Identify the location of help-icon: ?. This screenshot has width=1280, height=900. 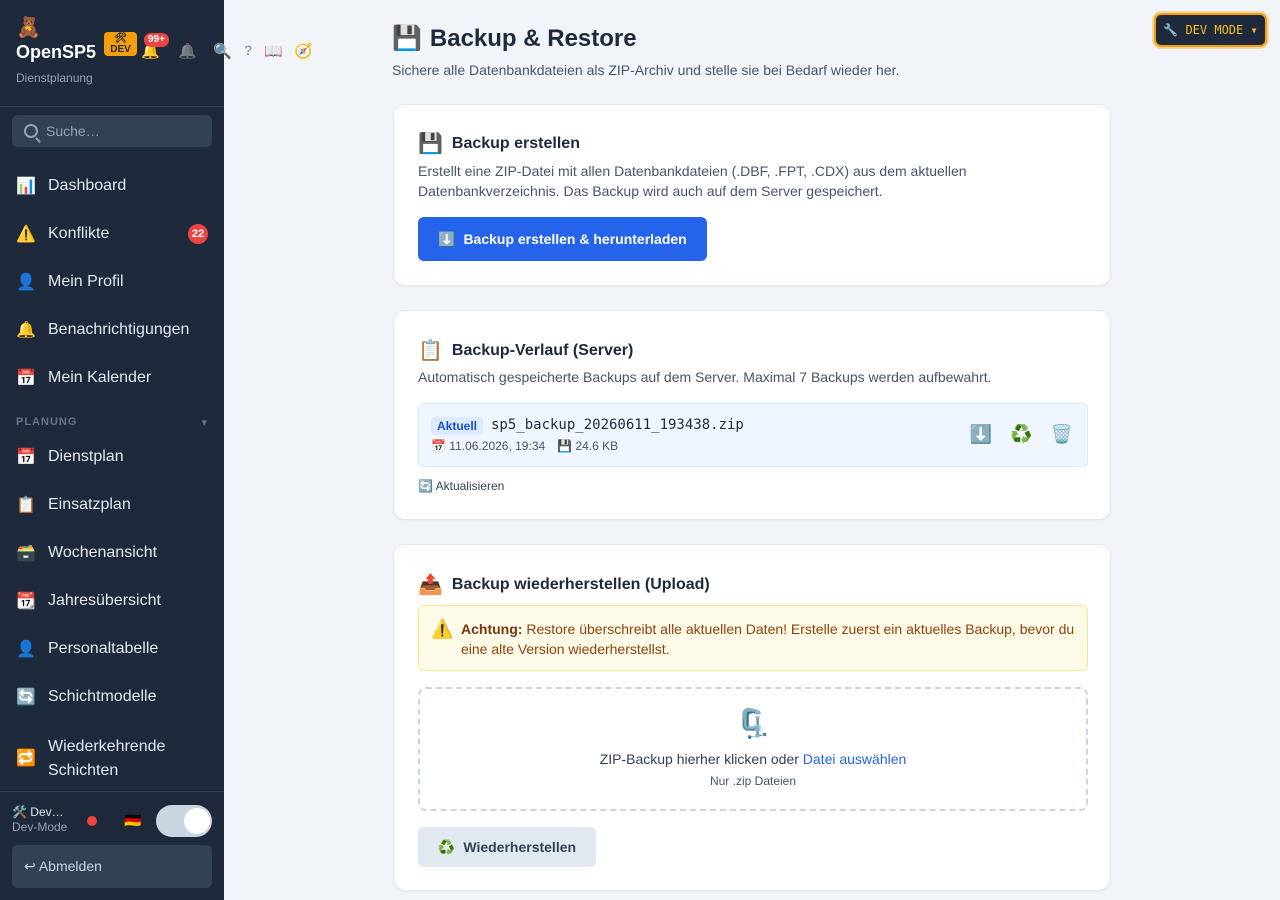
(248, 50).